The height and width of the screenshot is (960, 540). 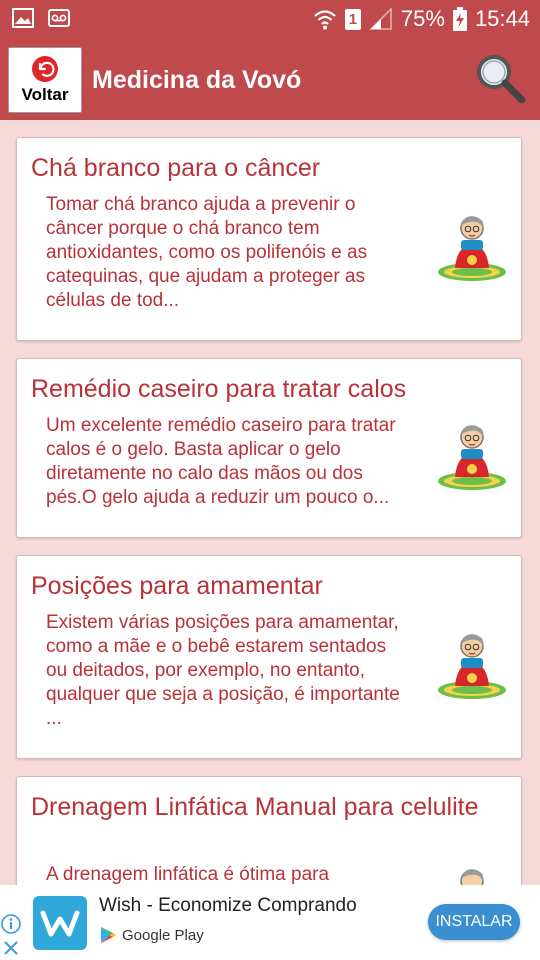 What do you see at coordinates (45, 94) in the screenshot?
I see `back-button-label: Voltar` at bounding box center [45, 94].